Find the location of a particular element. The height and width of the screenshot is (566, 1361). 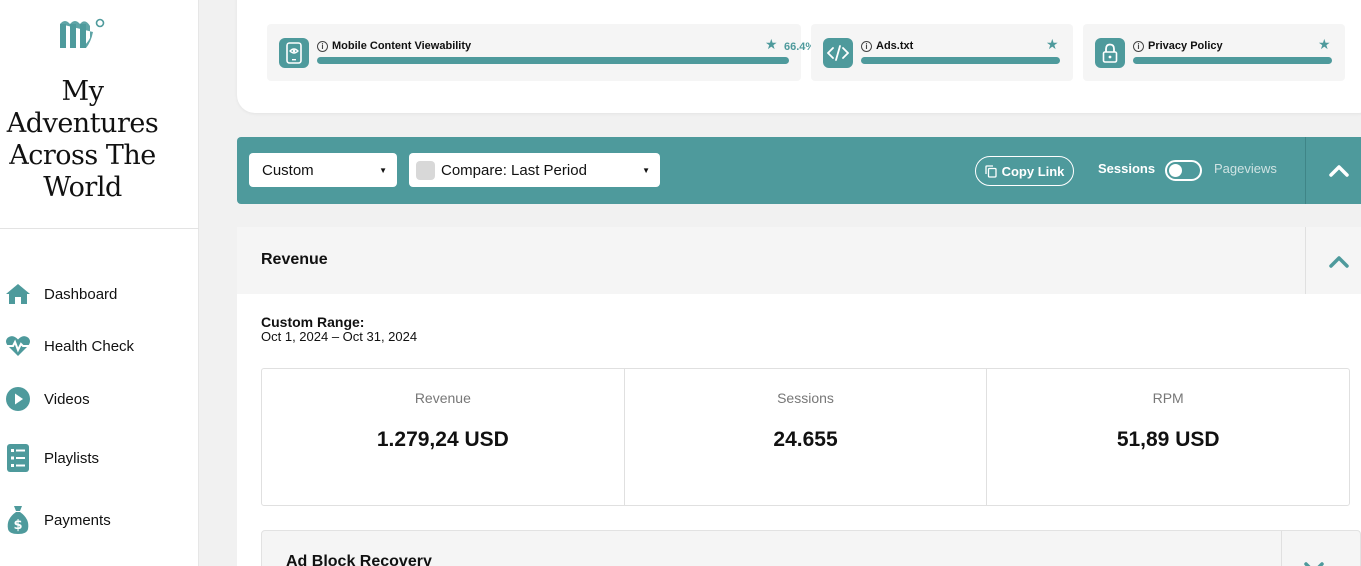

copy-icon is located at coordinates (990, 171).